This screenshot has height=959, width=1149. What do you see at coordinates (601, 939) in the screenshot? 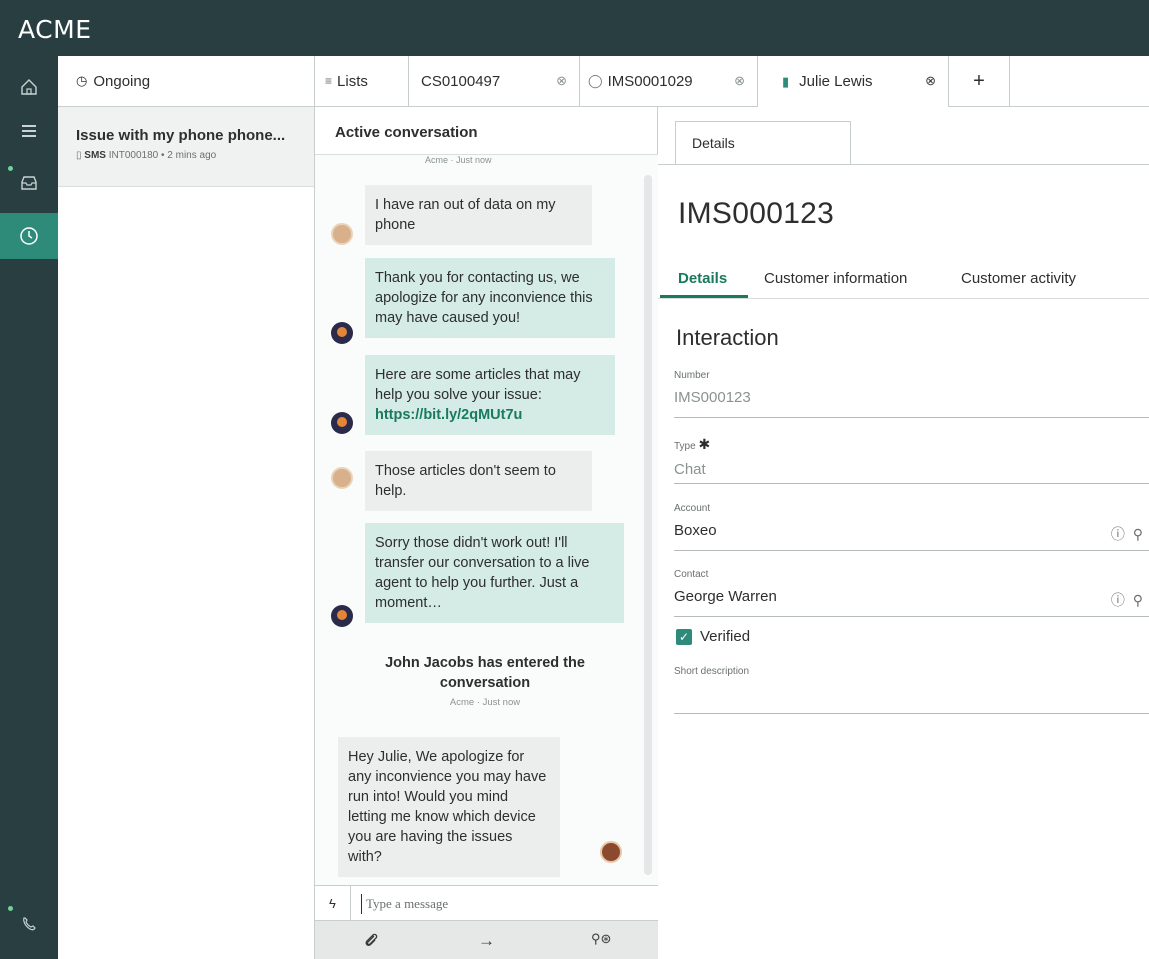
I see `transfer-agent-icon: ⚲⊛` at bounding box center [601, 939].